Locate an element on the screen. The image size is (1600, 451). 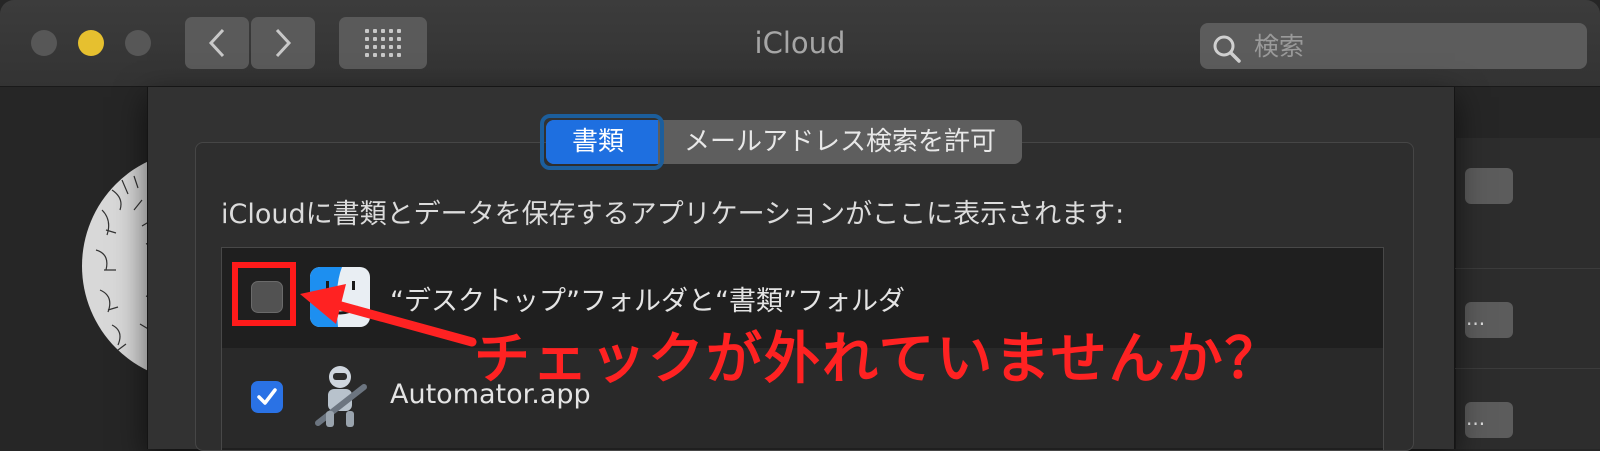
annotation-text: チェックが外れていませんか？ is located at coordinates (878, 359).